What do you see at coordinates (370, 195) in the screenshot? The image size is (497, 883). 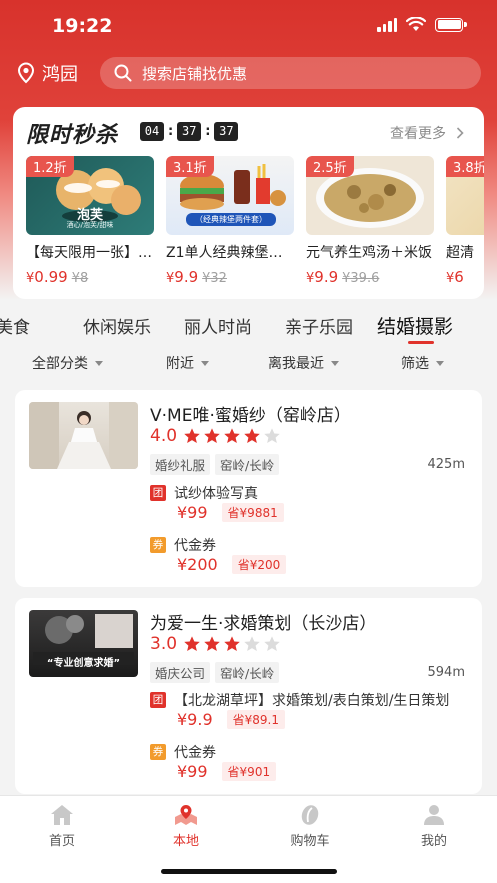 I see `product-image: 2.5折` at bounding box center [370, 195].